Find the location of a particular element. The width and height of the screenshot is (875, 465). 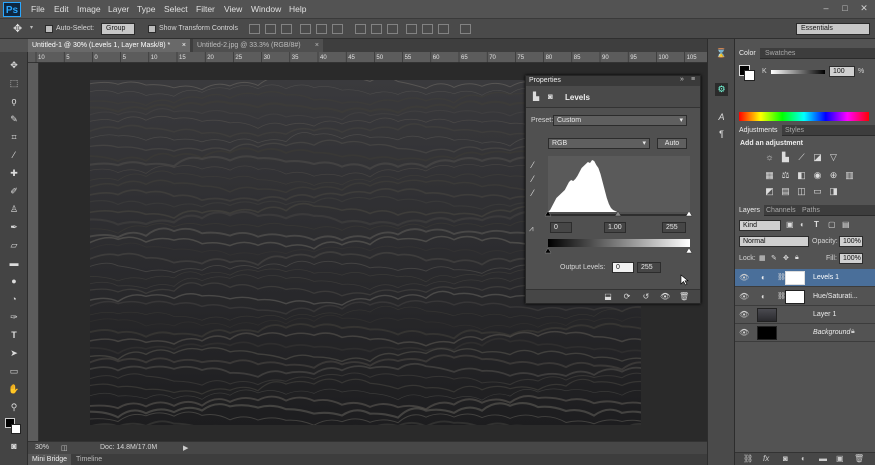

tab-mini-bridge: Mini Bridge is located at coordinates (50, 459).